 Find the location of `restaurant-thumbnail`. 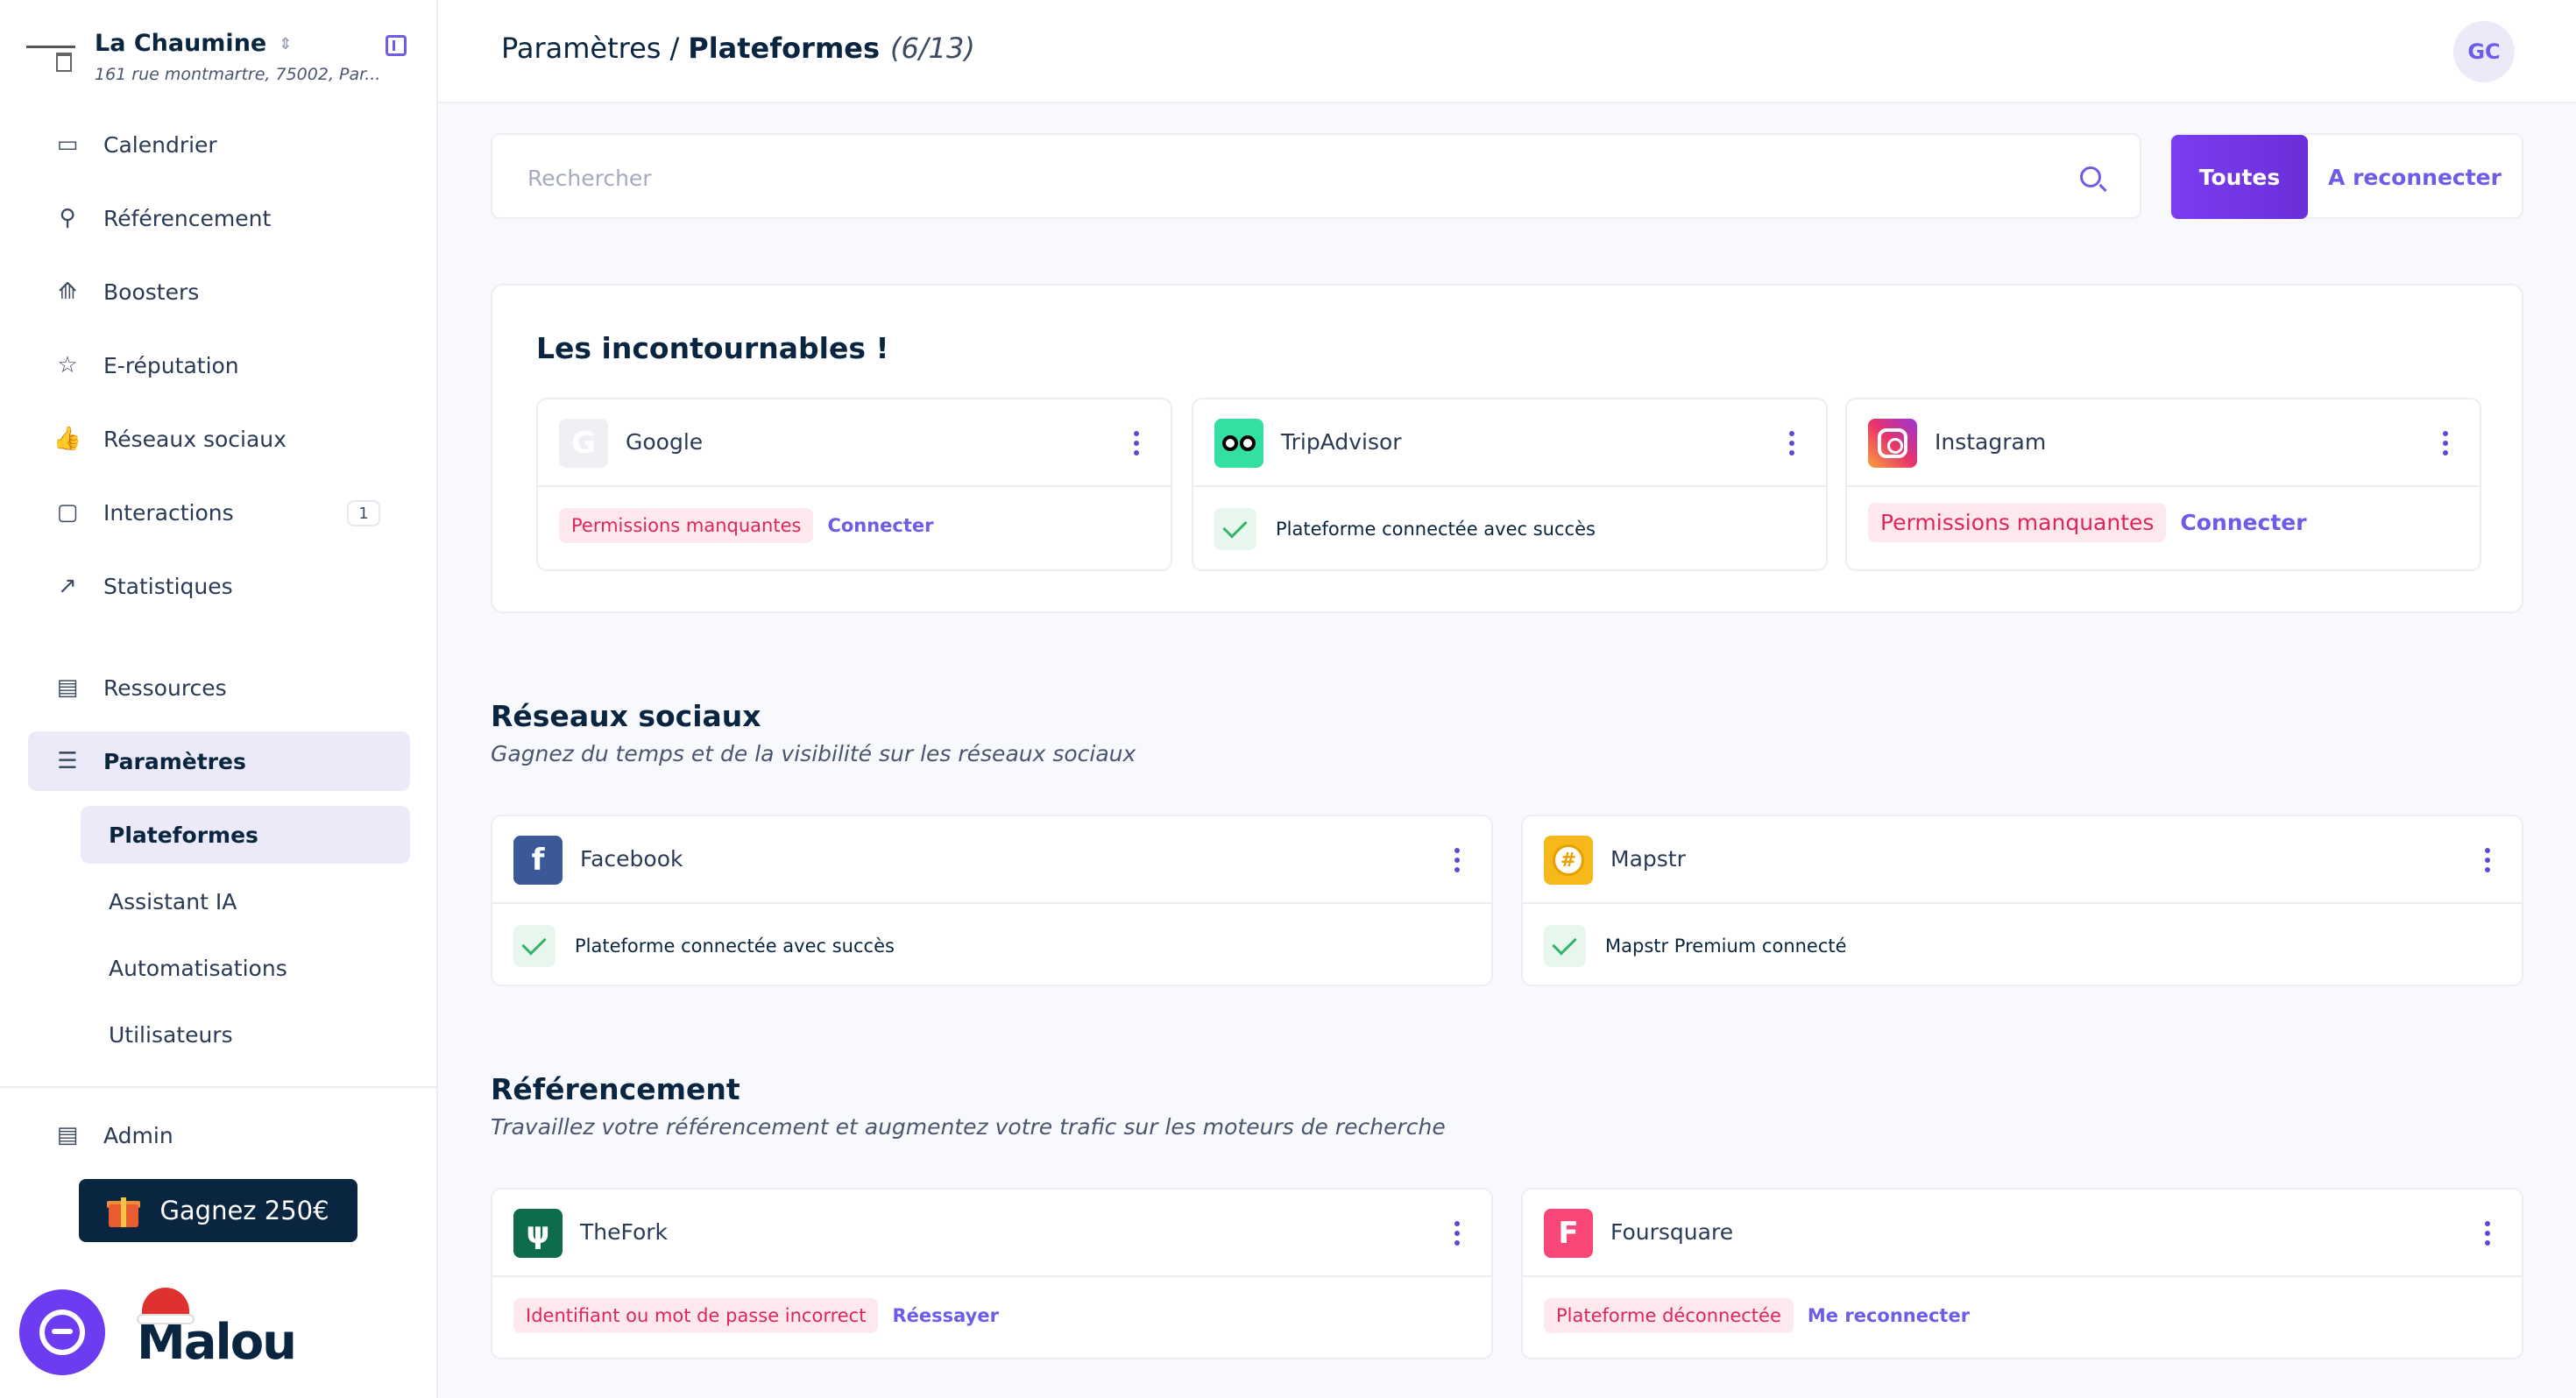

restaurant-thumbnail is located at coordinates (50, 59).